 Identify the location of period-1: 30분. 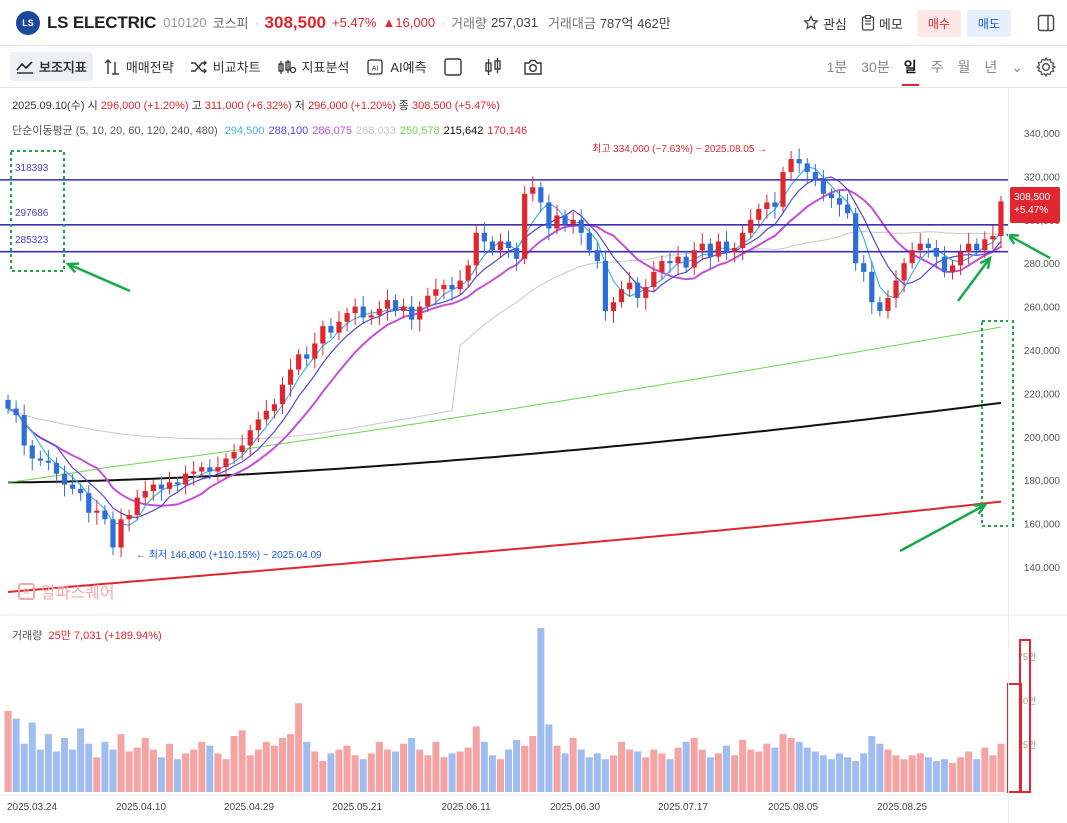
(875, 67).